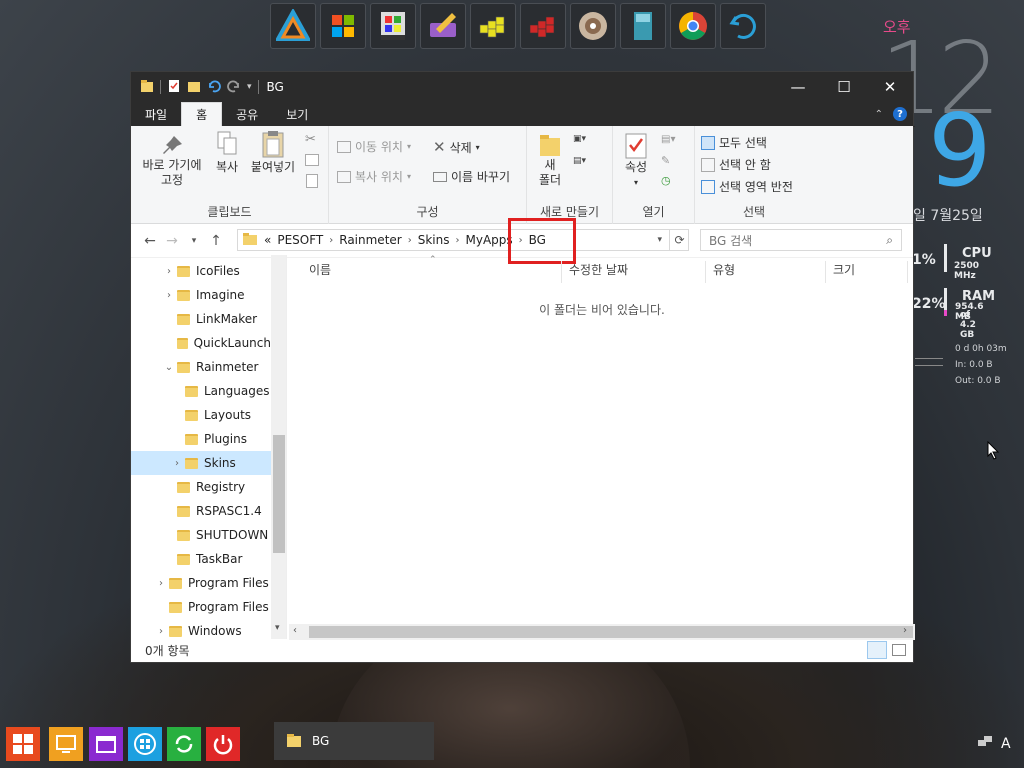 The image size is (1024, 768). Describe the element at coordinates (730, 240) in the screenshot. I see `search-input: BG 검색` at that location.